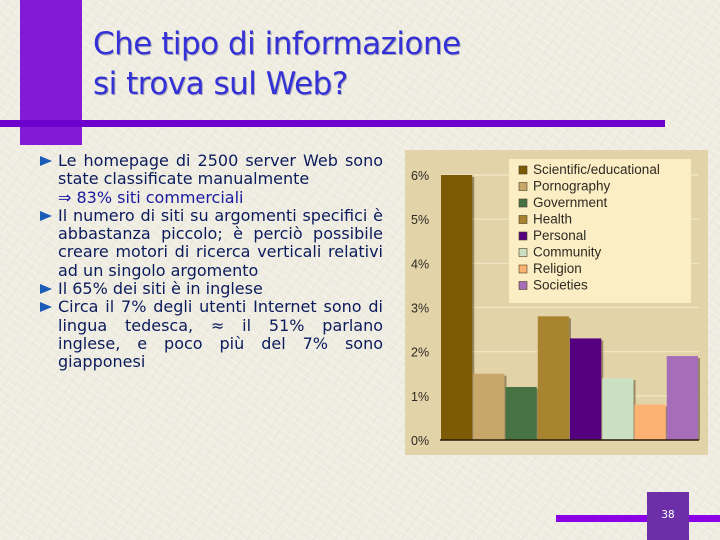 The width and height of the screenshot is (720, 540). Describe the element at coordinates (586, 389) in the screenshot. I see `bar-personal` at that location.